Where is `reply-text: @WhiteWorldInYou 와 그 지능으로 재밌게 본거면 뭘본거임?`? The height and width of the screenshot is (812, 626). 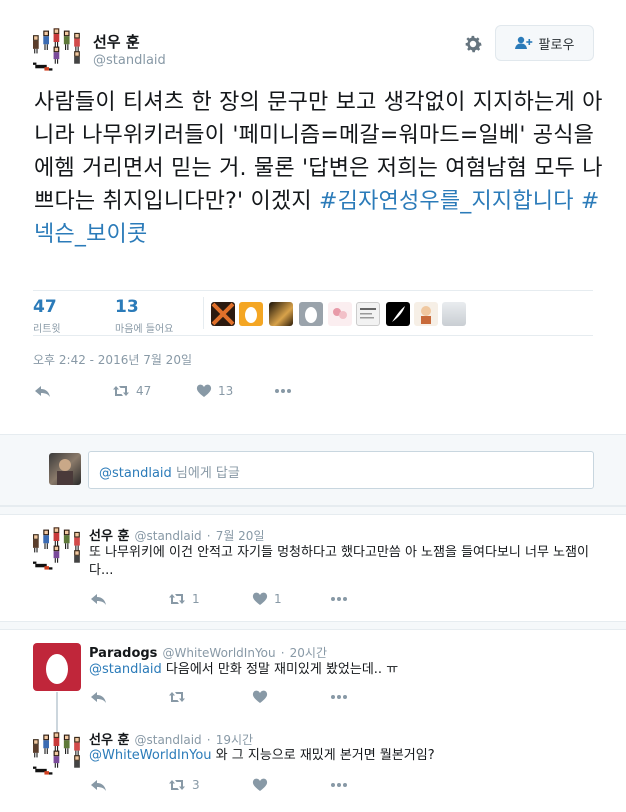
reply-text: @WhiteWorldInYou 와 그 지능으로 재밌게 본거면 뭘본거임? is located at coordinates (346, 756).